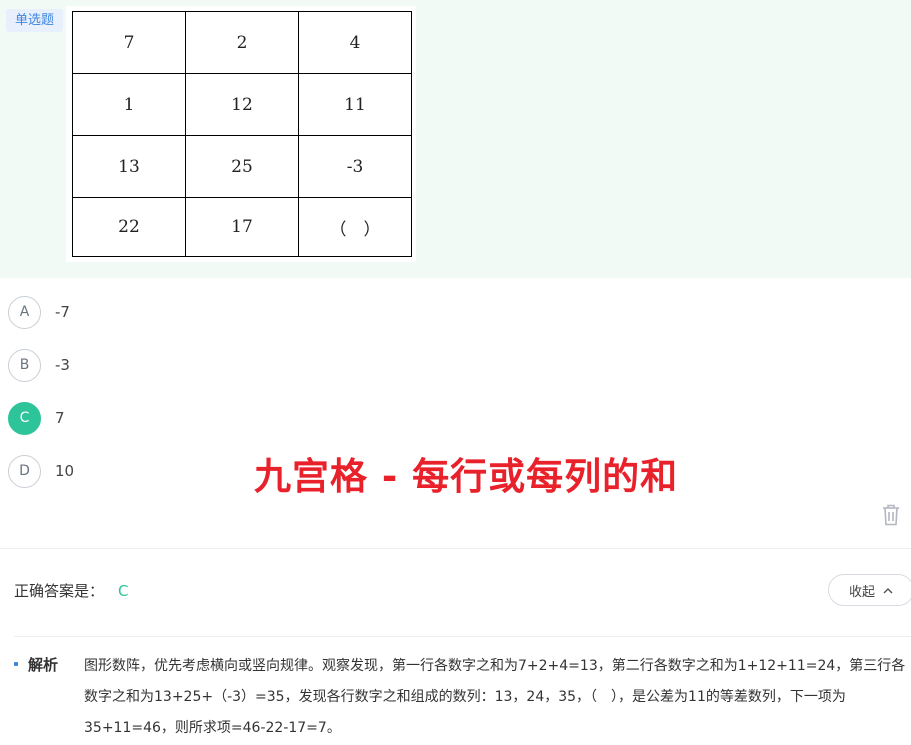 This screenshot has width=911, height=745. I want to click on option-c: C 7, so click(108, 418).